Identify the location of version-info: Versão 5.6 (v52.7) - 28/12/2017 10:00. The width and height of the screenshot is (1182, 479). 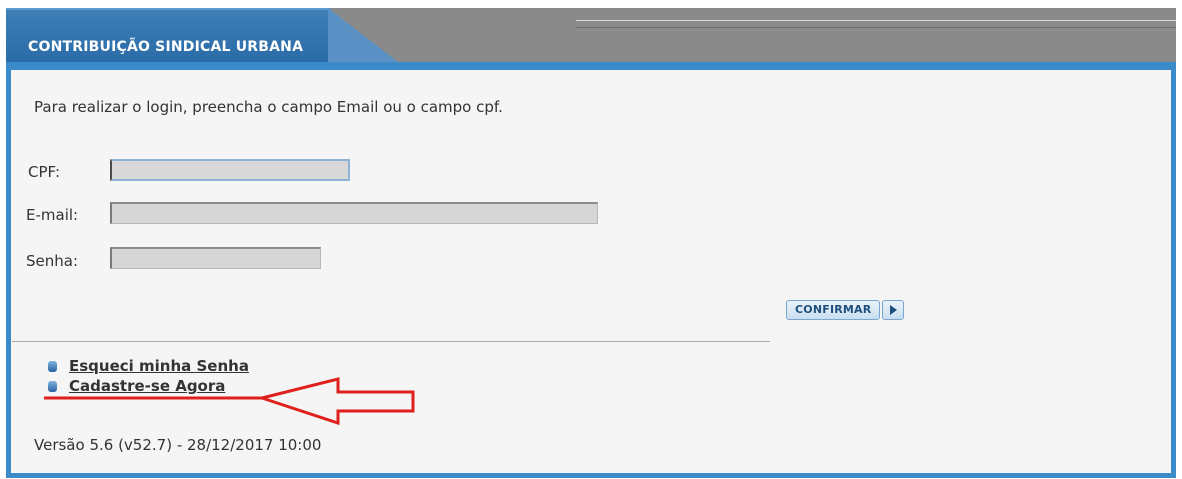
(178, 445).